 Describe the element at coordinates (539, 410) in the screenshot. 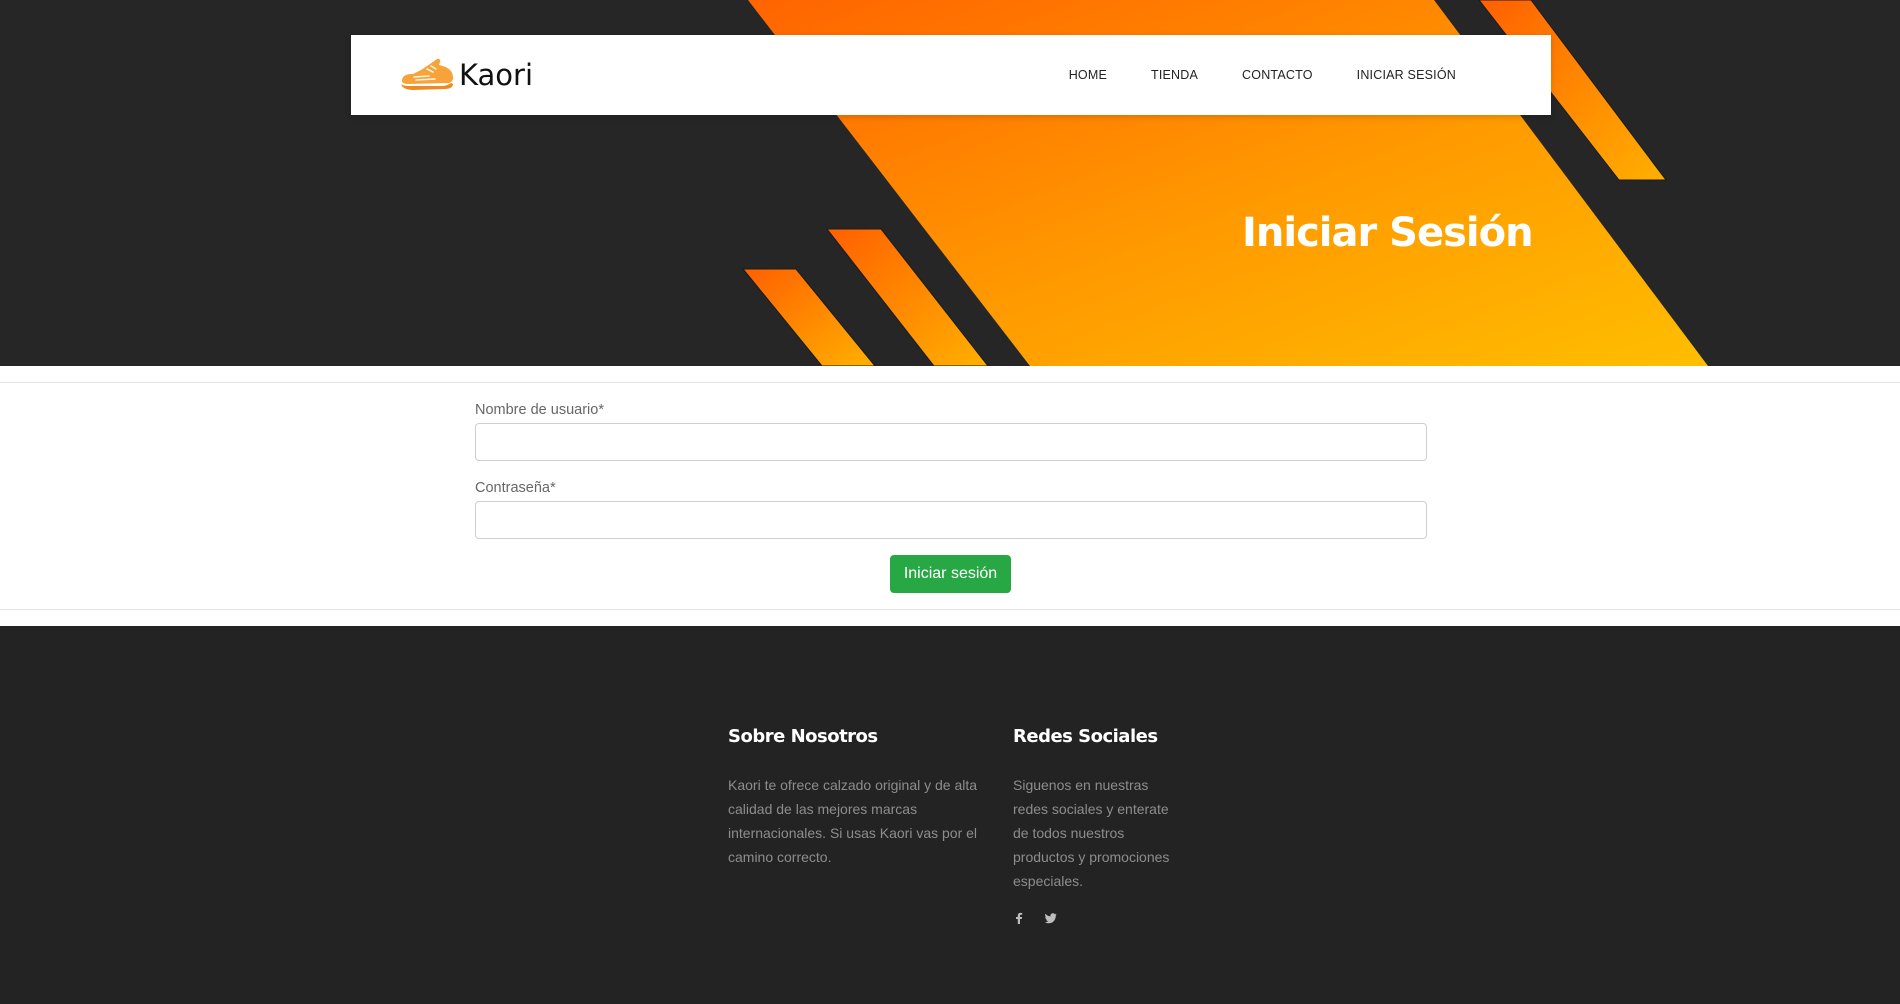

I see `username-label: Nombre de usuario*` at that location.